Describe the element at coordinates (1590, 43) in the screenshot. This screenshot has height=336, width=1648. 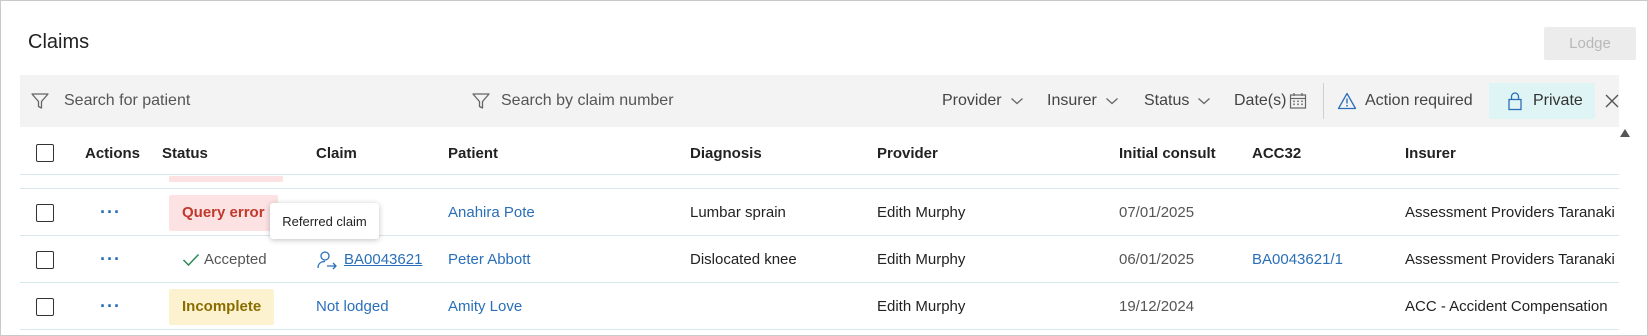
I see `lodge-button: Lodge` at that location.